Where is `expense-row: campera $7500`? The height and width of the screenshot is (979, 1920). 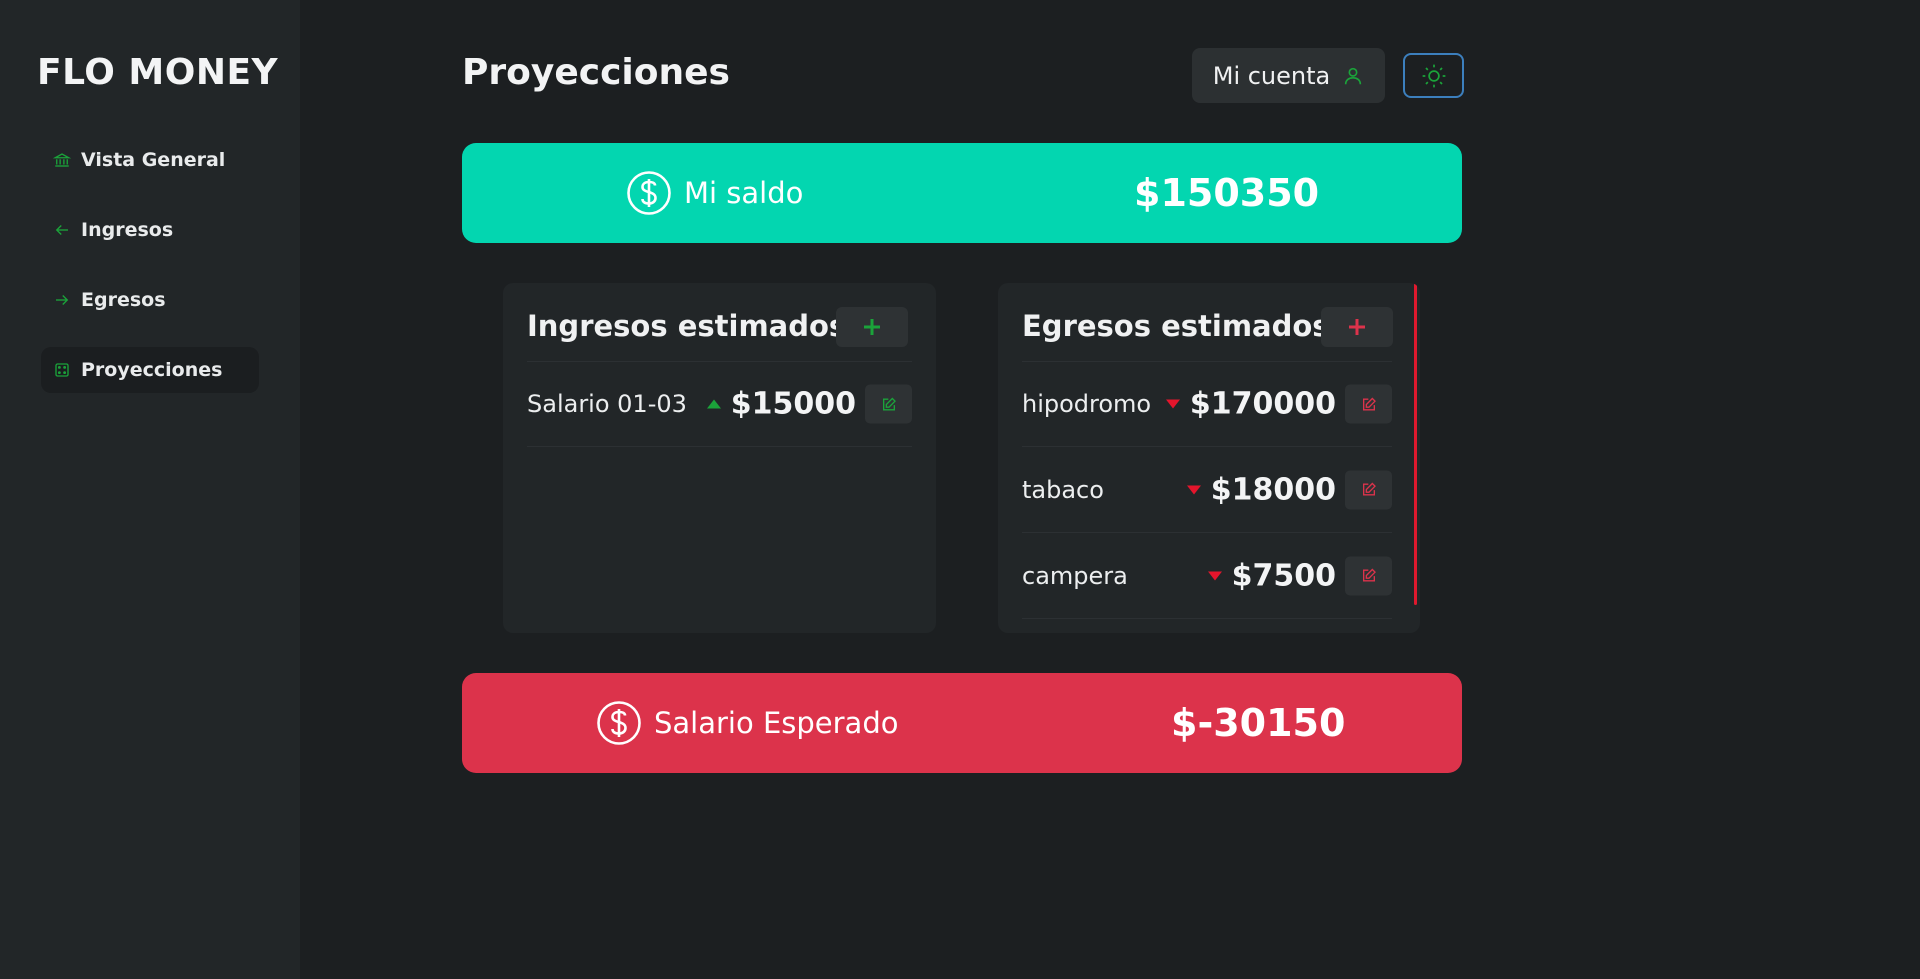
expense-row: campera $7500 is located at coordinates (1207, 576).